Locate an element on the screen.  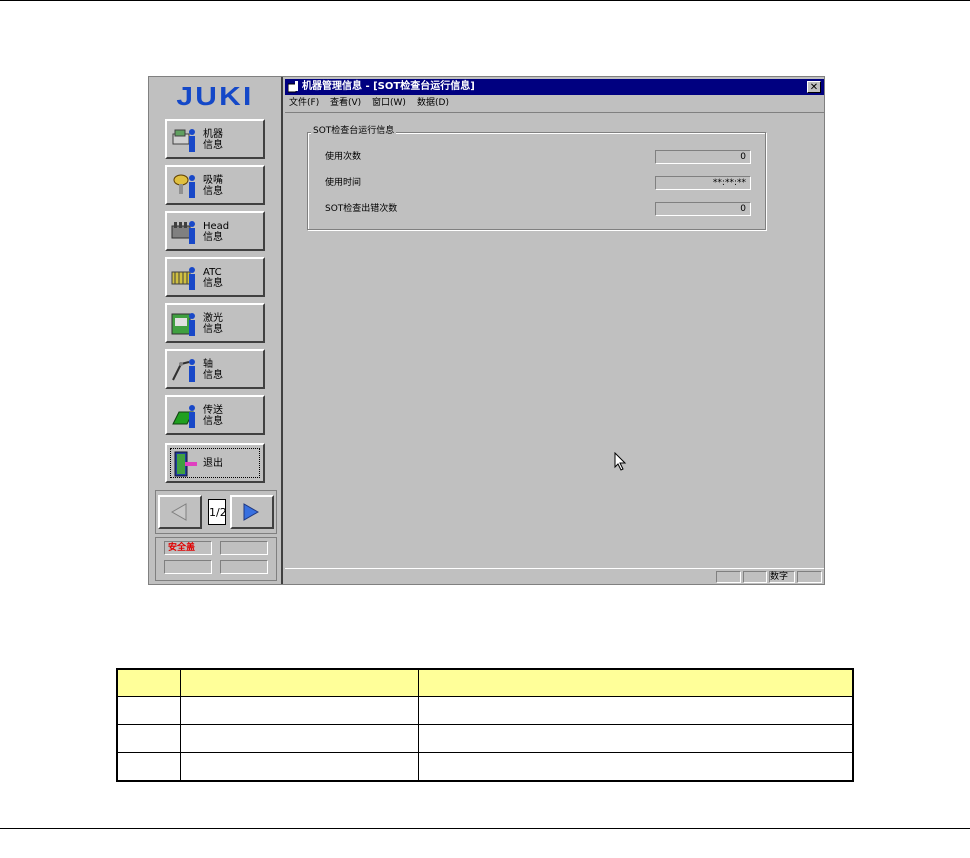
axis-info-icon is located at coordinates (185, 370).